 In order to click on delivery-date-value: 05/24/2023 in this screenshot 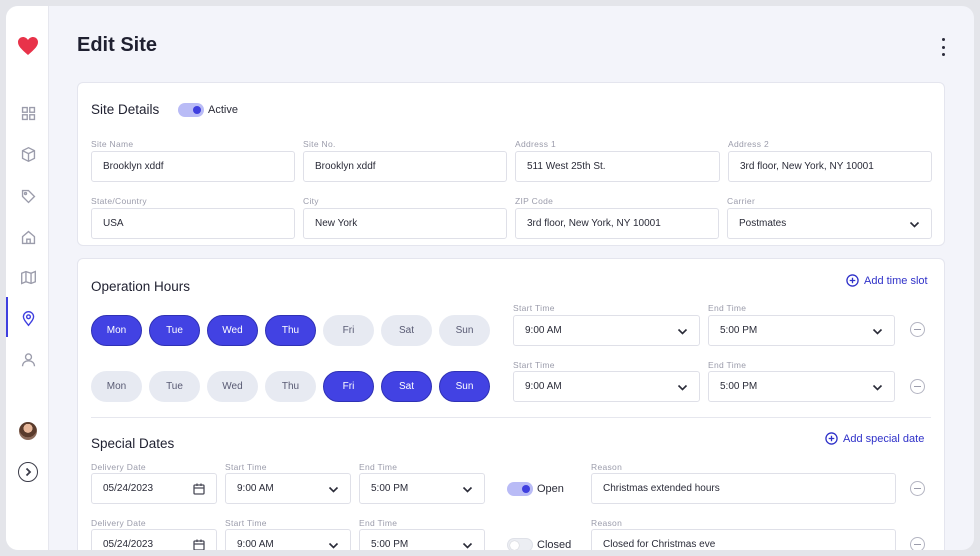, I will do `click(128, 544)`.